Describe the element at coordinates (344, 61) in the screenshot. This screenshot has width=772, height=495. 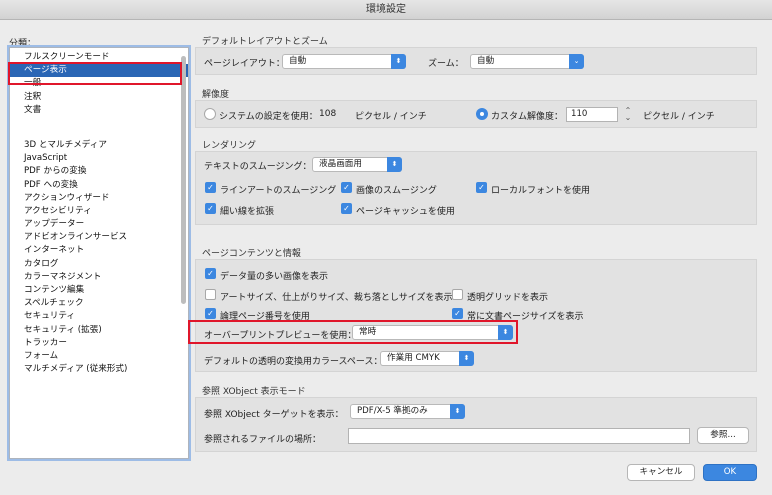
I see `page-layout-popup: 自動 ⬍` at that location.